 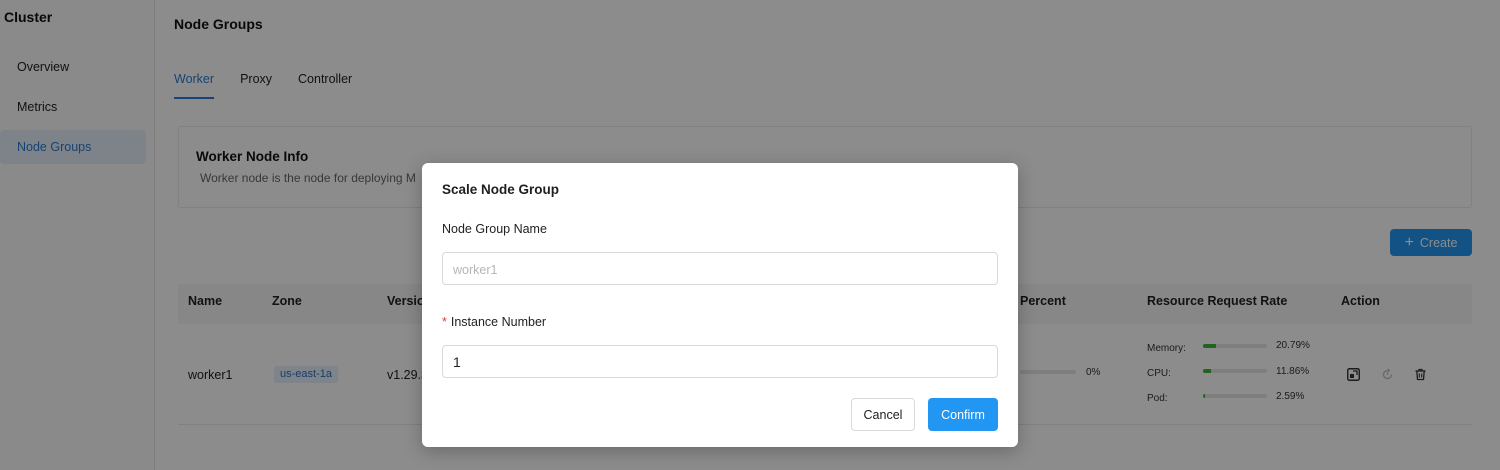 What do you see at coordinates (720, 361) in the screenshot?
I see `instance-number-input` at bounding box center [720, 361].